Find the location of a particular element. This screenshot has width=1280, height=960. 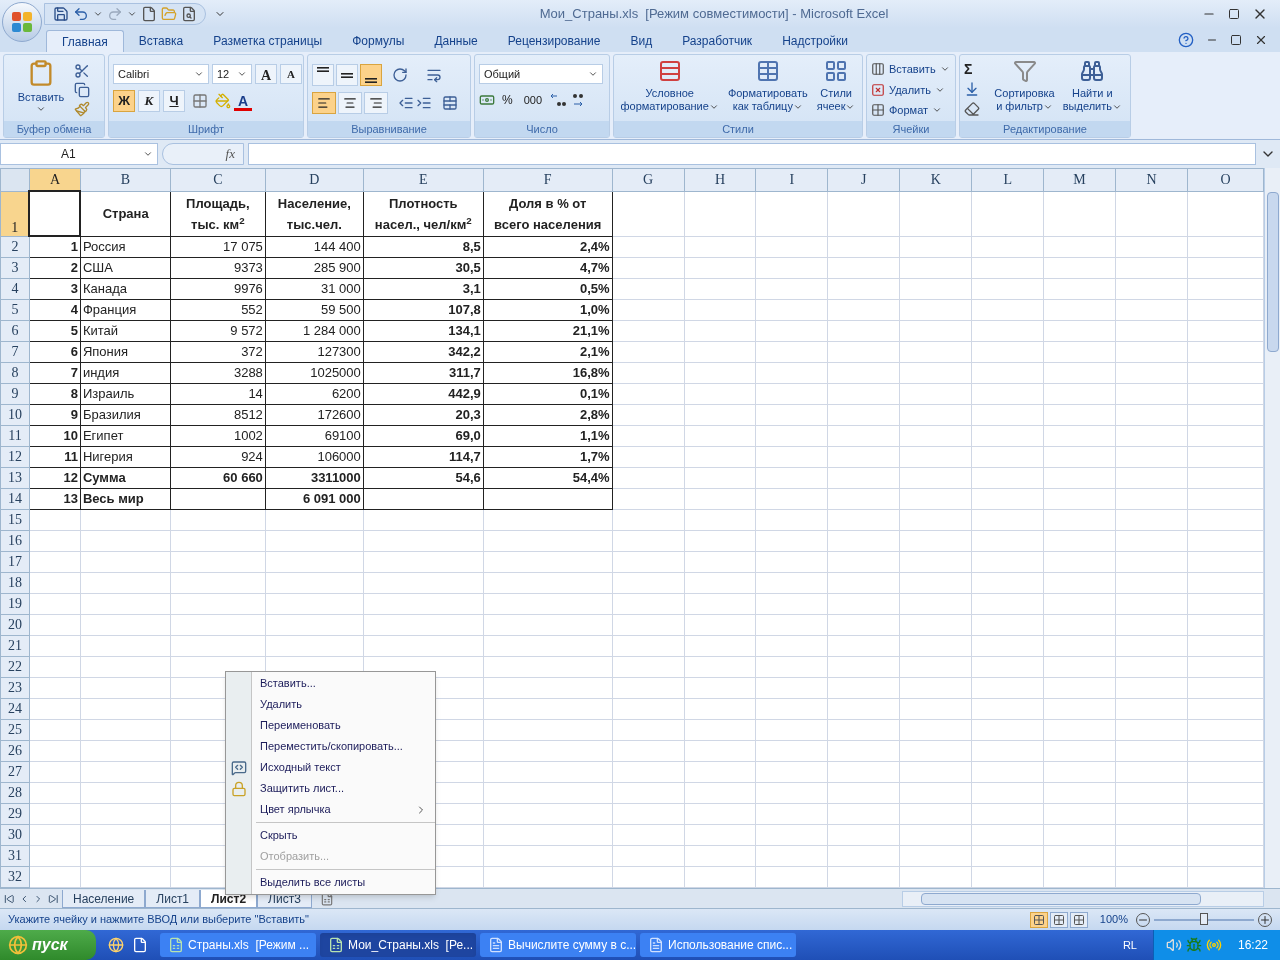

row-header: 22 is located at coordinates (15, 666).